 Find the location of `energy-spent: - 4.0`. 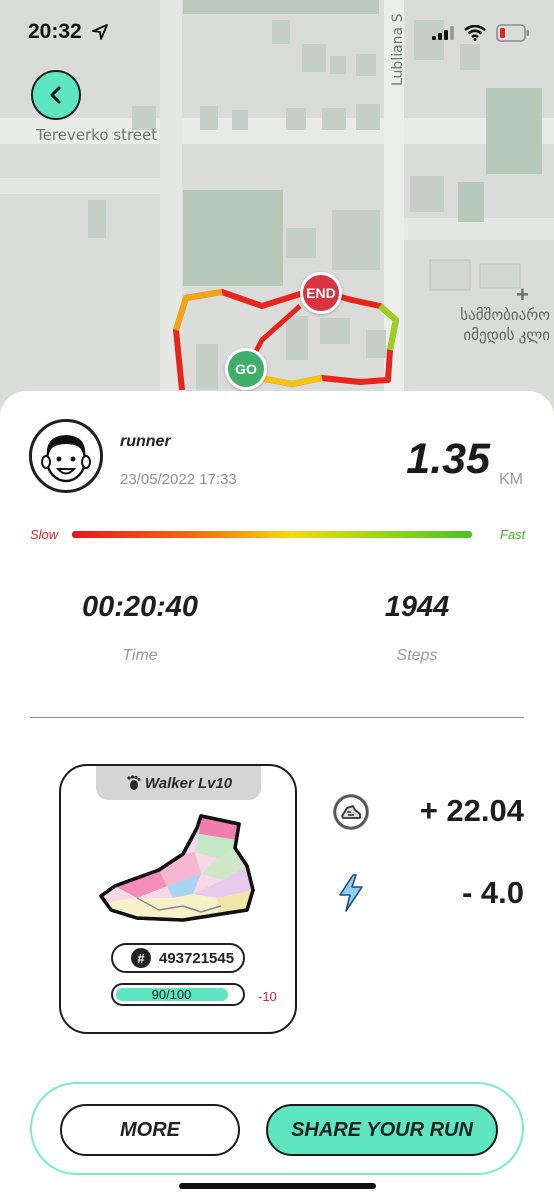

energy-spent: - 4.0 is located at coordinates (492, 892).